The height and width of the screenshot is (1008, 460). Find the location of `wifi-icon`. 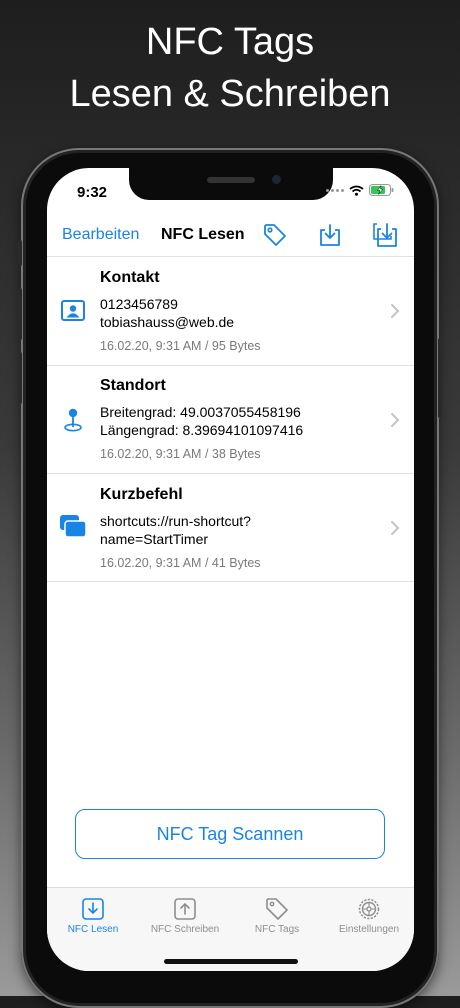

wifi-icon is located at coordinates (356, 190).